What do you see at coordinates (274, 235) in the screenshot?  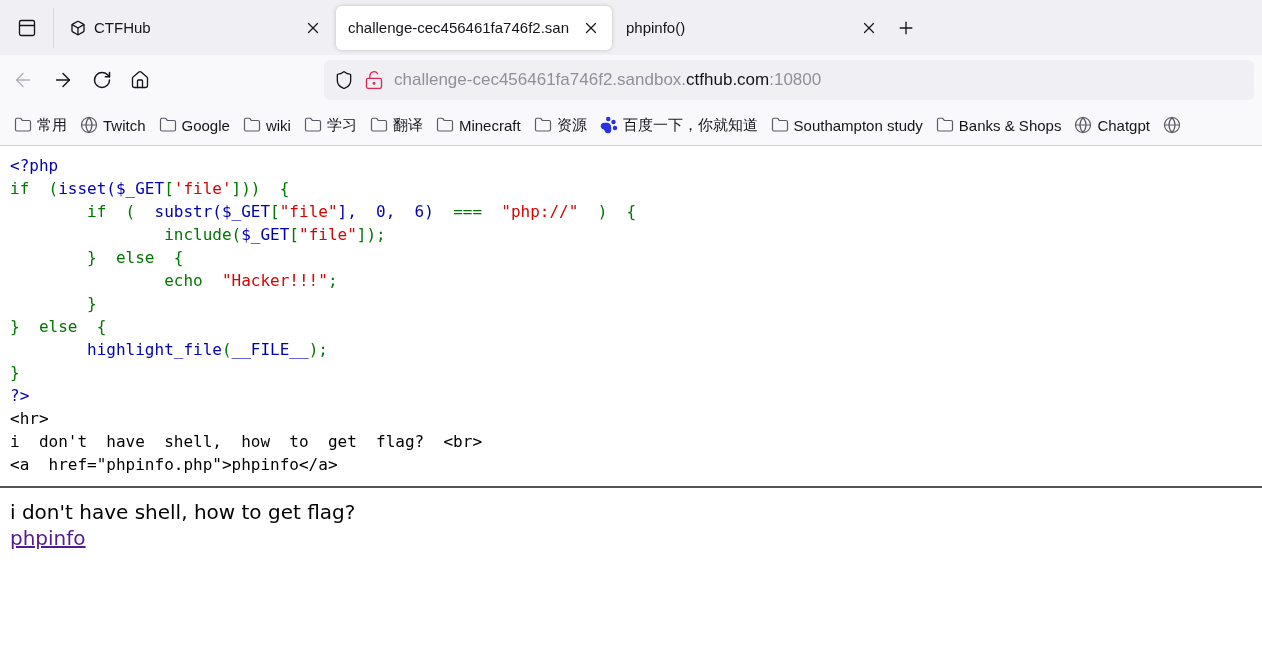 I see `code-line: include($_GET["file"]);` at bounding box center [274, 235].